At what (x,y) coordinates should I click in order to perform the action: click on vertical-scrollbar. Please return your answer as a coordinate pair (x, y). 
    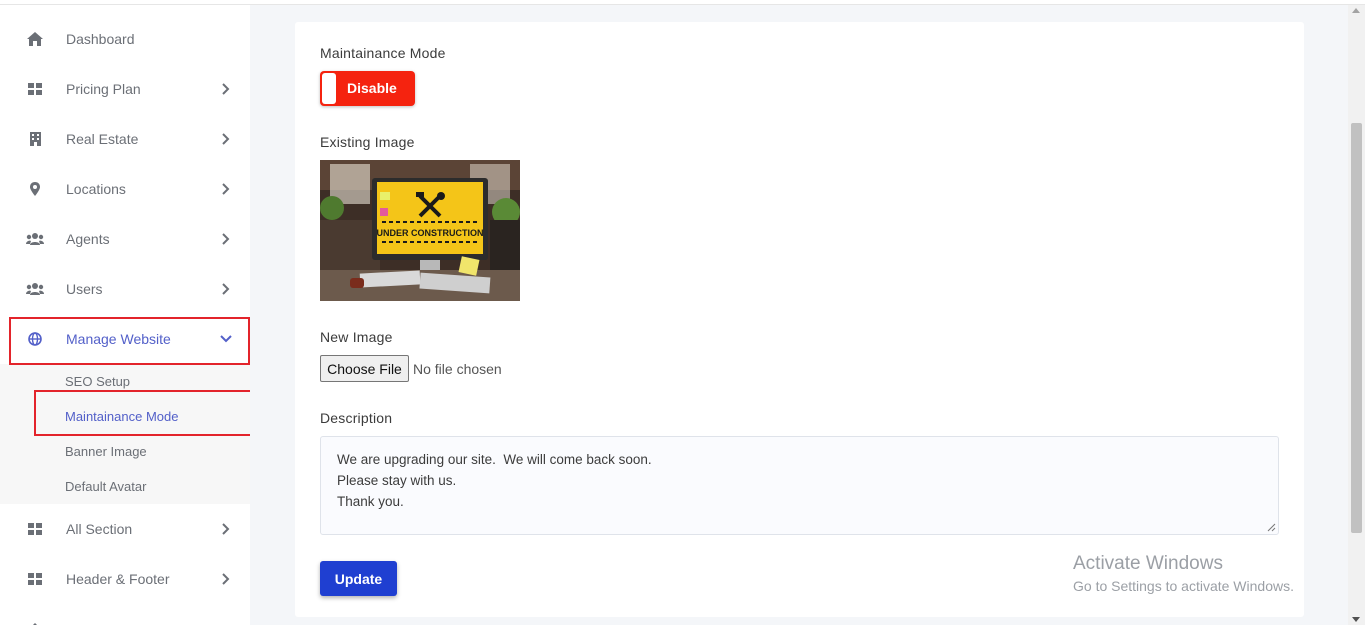
    Looking at the image, I should click on (1356, 315).